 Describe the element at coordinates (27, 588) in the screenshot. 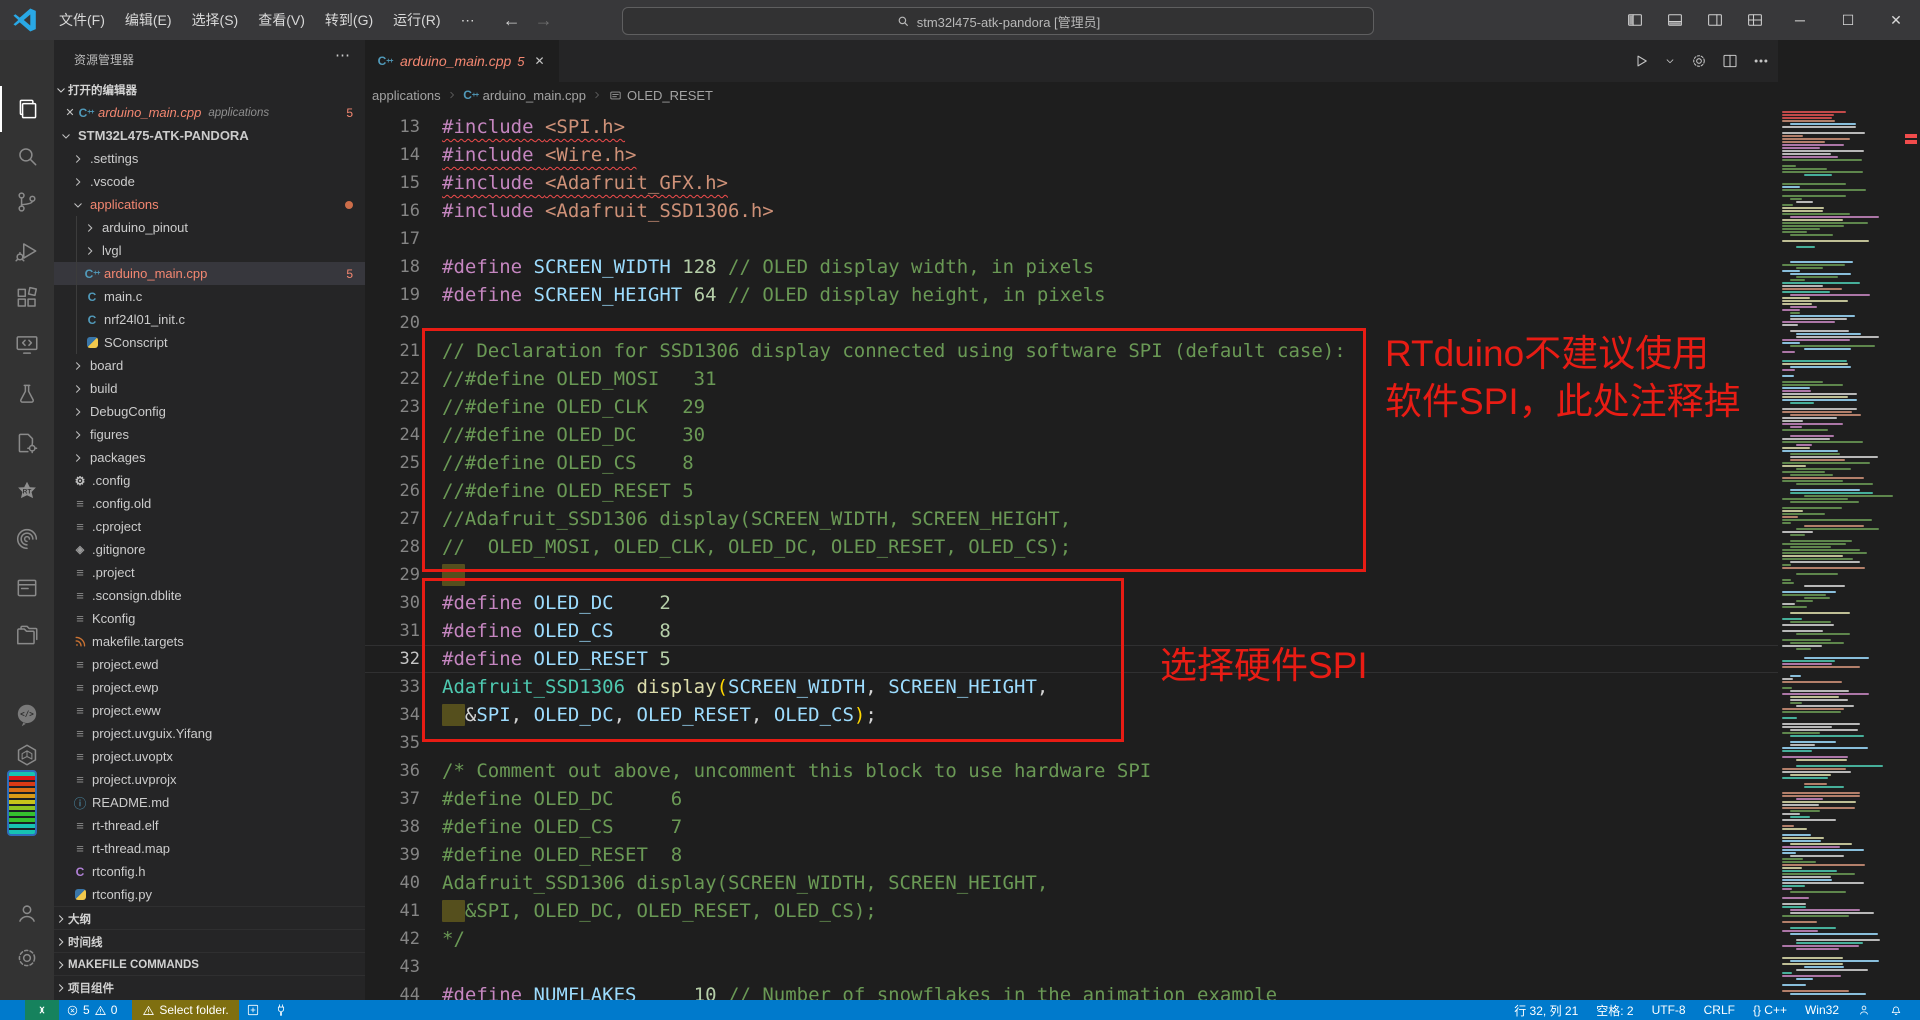

I see `activity-panel-doc` at that location.